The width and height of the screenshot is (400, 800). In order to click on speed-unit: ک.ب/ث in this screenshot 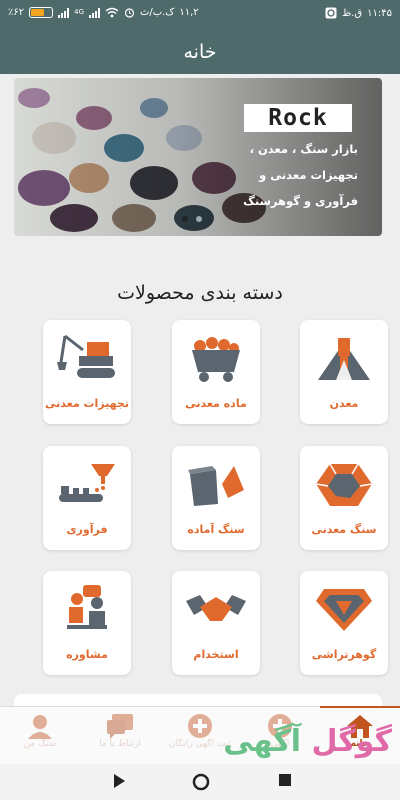, I will do `click(157, 12)`.